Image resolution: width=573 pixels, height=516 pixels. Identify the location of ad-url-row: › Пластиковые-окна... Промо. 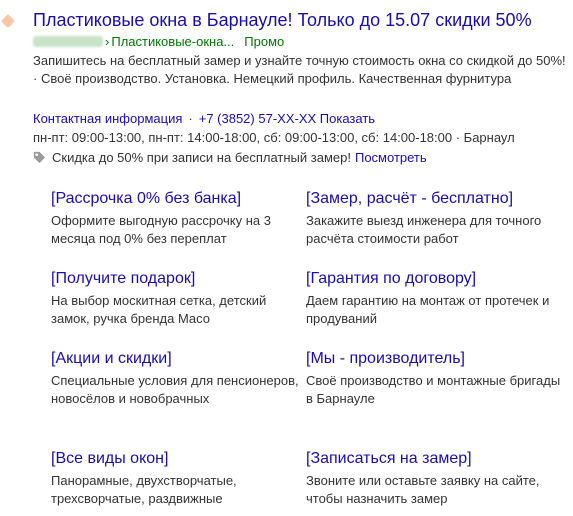
(158, 41).